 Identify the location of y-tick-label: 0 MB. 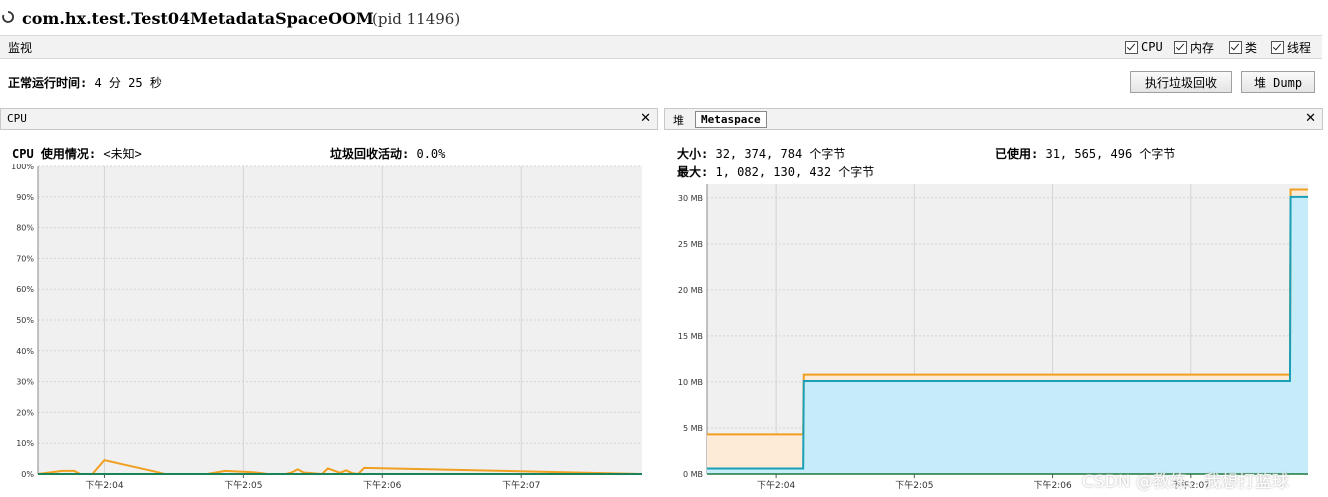
(693, 474).